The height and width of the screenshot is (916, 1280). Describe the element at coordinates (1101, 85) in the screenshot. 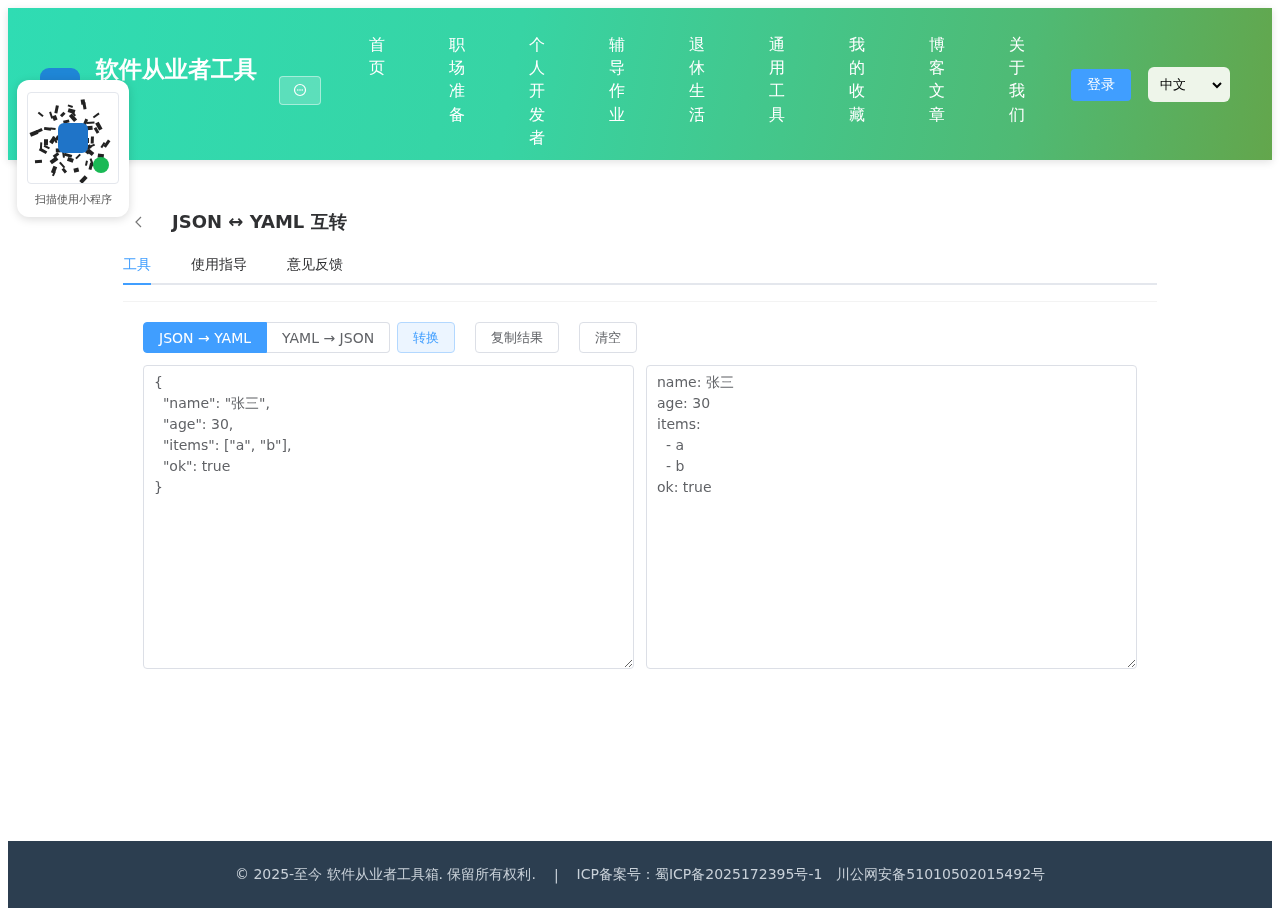

I see `login-button: 登录` at that location.